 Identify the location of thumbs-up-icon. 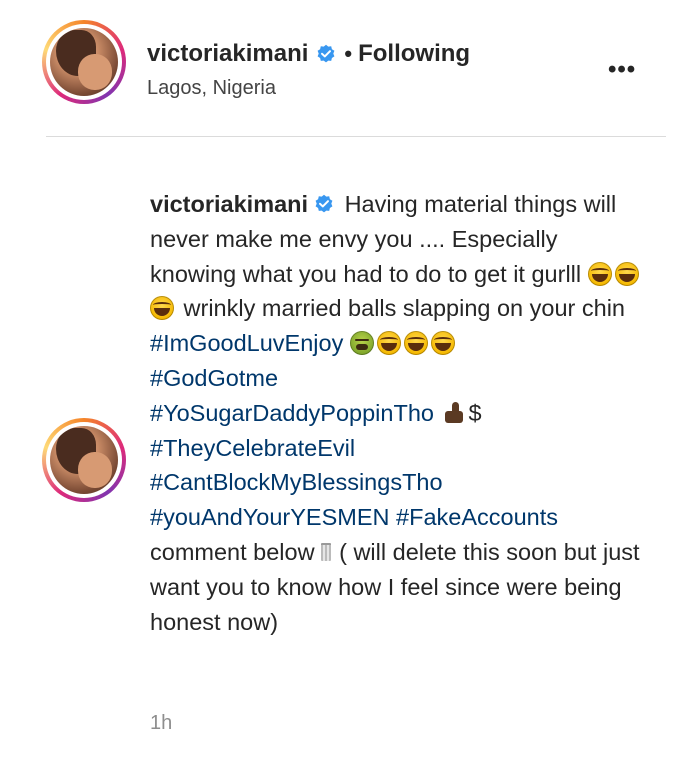
(455, 412).